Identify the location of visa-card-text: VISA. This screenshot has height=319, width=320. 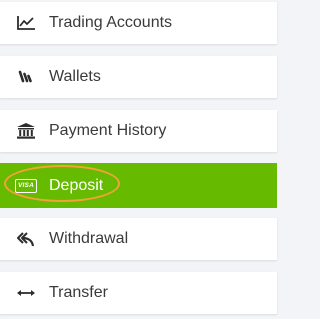
(26, 185).